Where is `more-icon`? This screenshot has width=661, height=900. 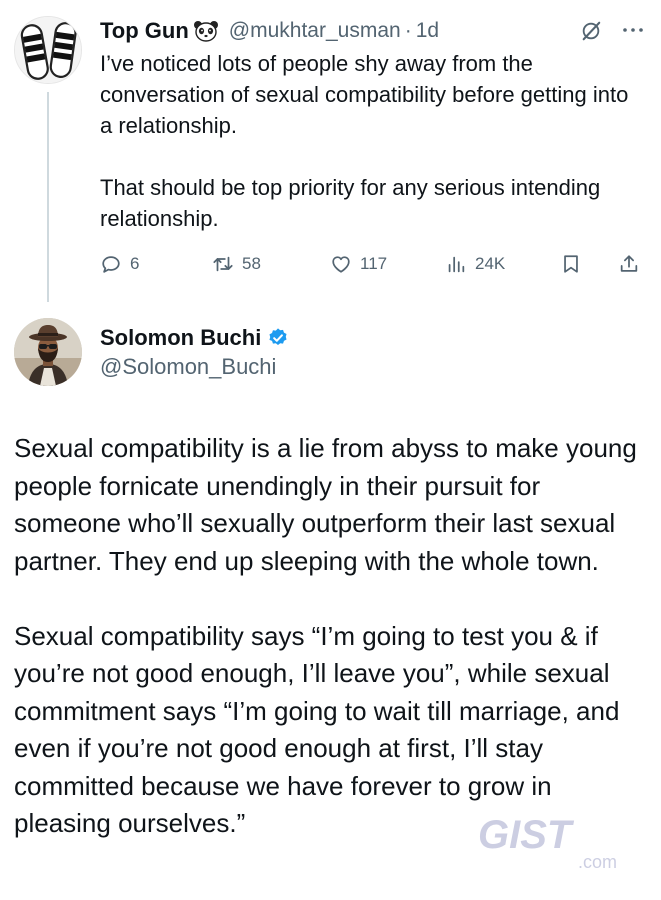
more-icon is located at coordinates (633, 30).